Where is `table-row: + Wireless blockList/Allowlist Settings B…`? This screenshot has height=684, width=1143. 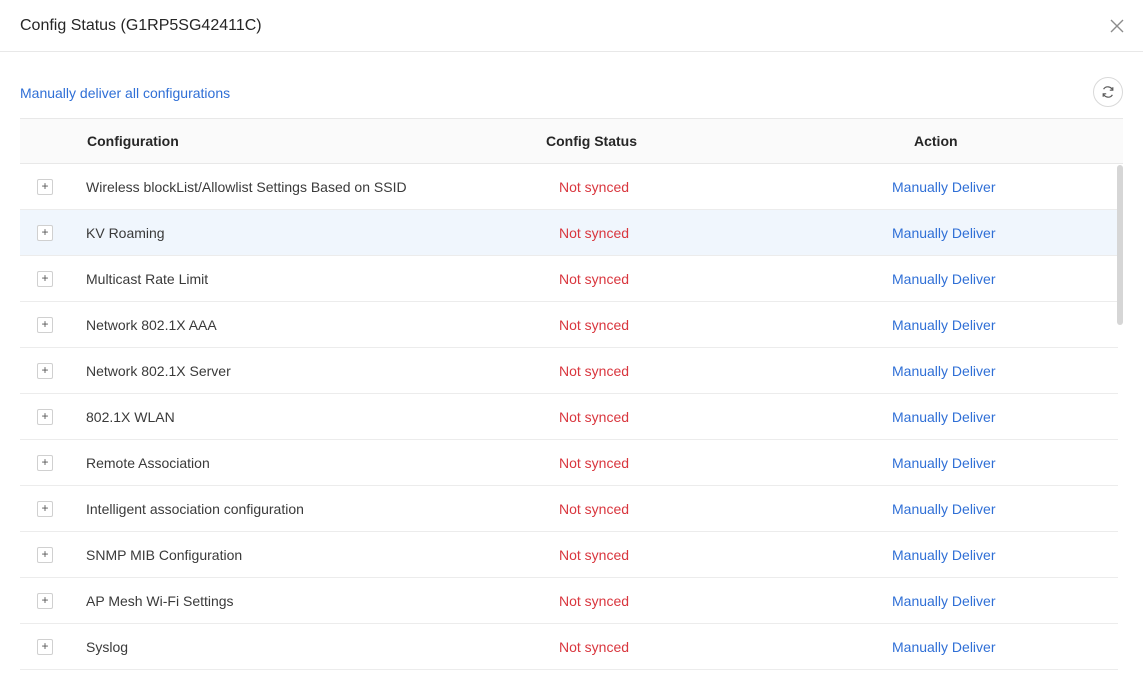
table-row: + Wireless blockList/Allowlist Settings B… is located at coordinates (569, 187).